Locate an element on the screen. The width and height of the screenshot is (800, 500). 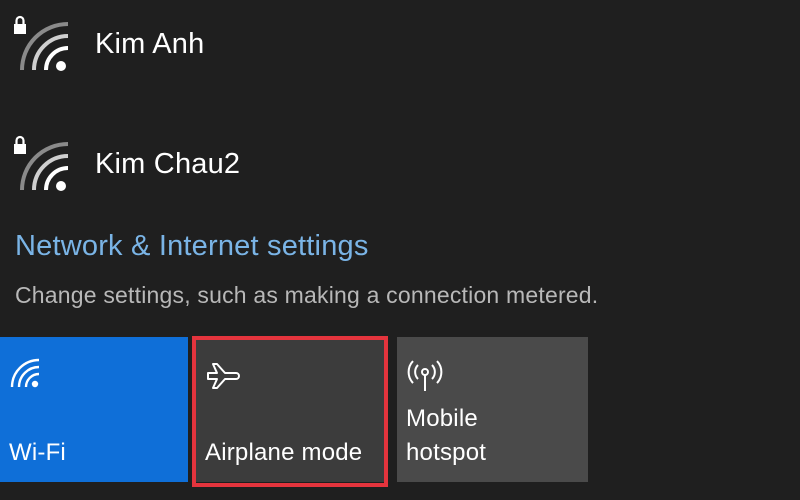
tile-label: Airplane mode is located at coordinates (284, 452).